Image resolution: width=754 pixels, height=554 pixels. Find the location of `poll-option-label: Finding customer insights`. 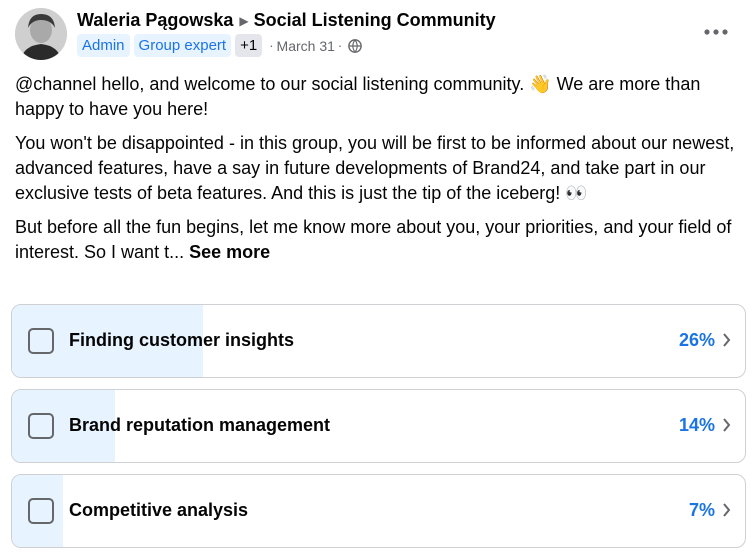

poll-option-label: Finding customer insights is located at coordinates (182, 340).